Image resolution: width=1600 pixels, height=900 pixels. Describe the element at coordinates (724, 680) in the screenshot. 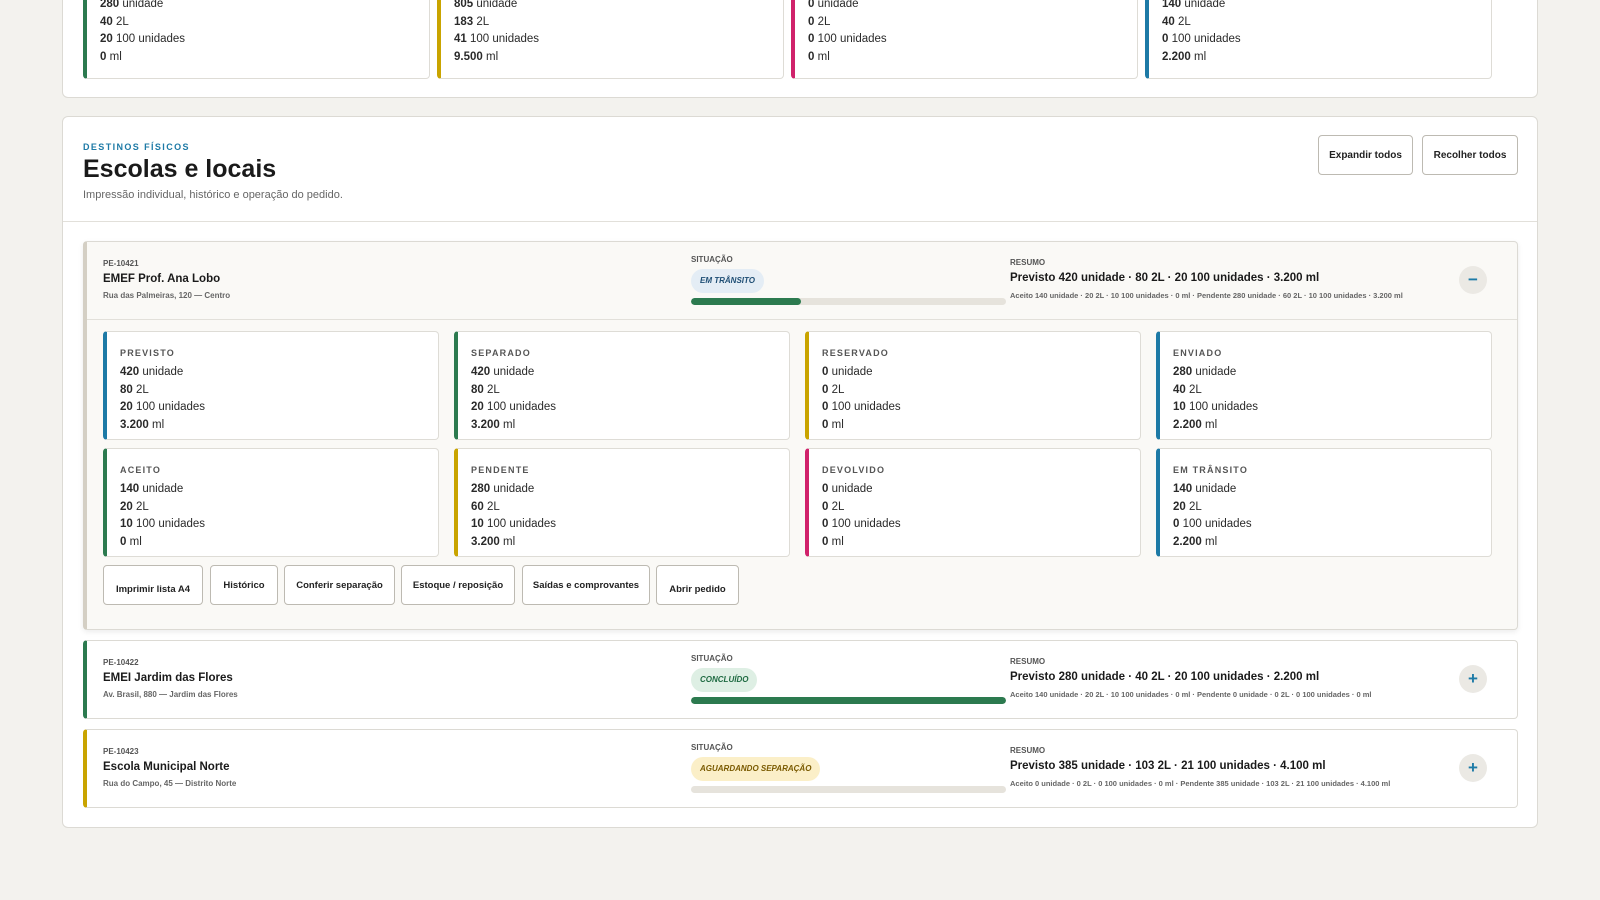

I see `status-badge: CONCLUÍDO` at that location.